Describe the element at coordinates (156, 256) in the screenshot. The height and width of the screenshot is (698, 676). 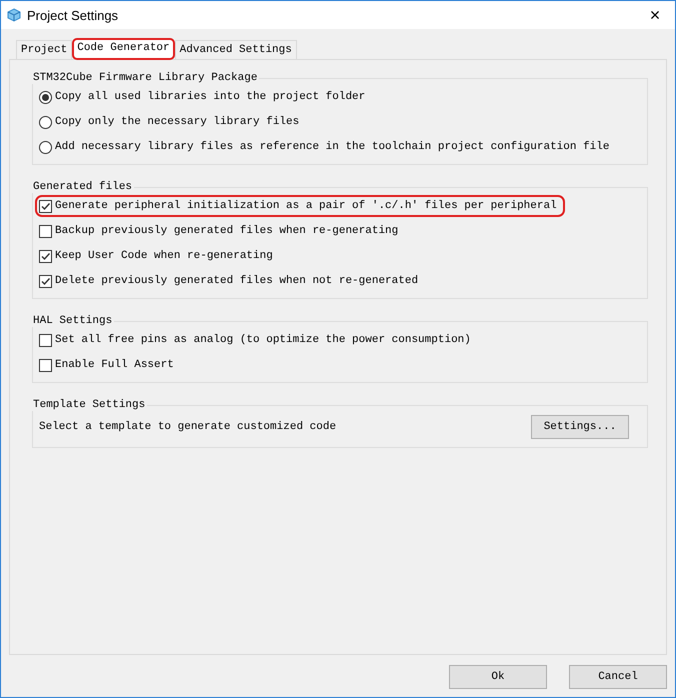
I see `checkbox-option: Keep User Code when re-generating` at that location.